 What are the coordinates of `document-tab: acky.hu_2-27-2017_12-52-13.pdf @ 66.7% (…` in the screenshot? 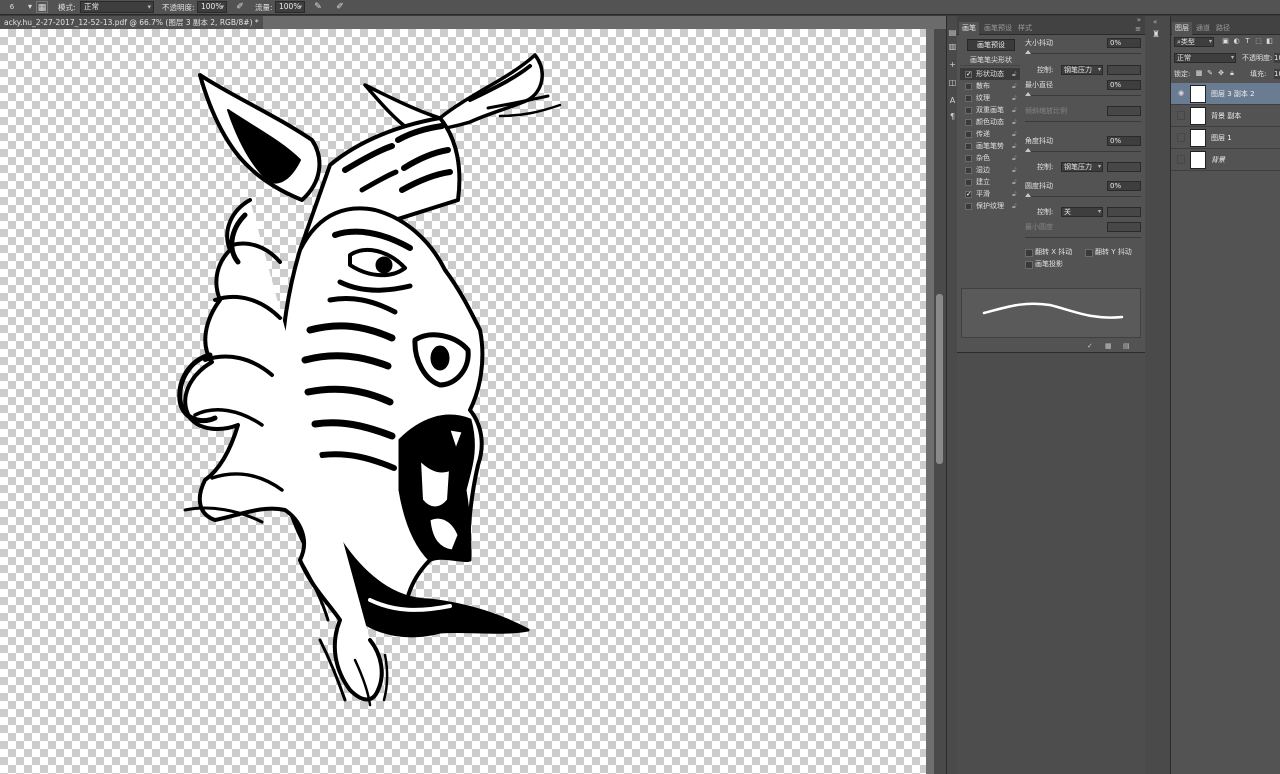 It's located at (131, 22).